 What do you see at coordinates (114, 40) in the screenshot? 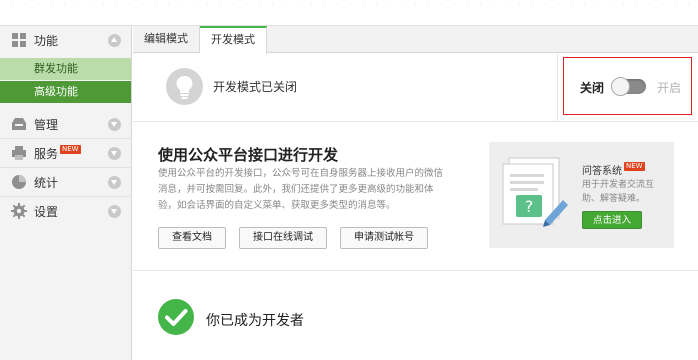
I see `chevron-up-icon` at bounding box center [114, 40].